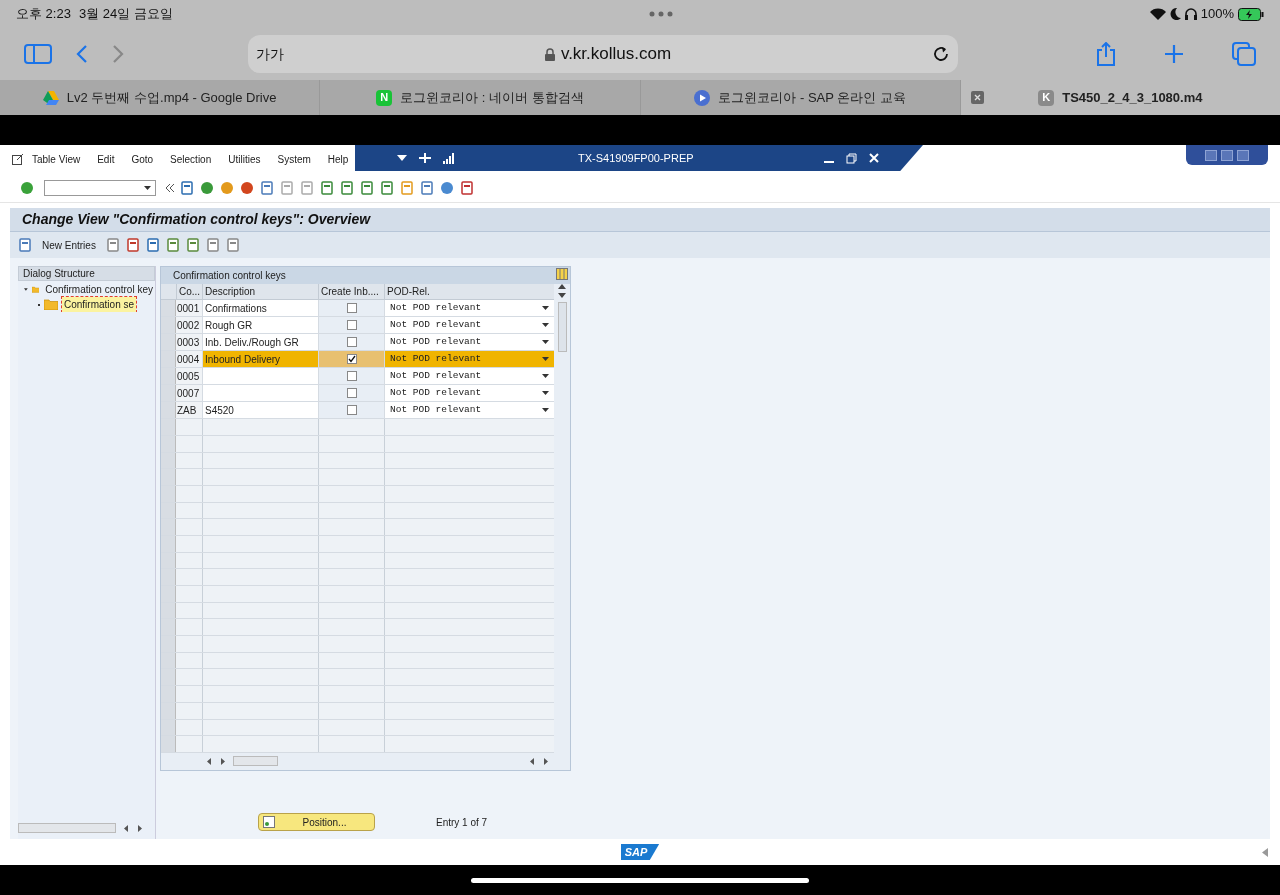  Describe the element at coordinates (636, 158) in the screenshot. I see `system-title: TX-S41909FP00-PREP` at that location.